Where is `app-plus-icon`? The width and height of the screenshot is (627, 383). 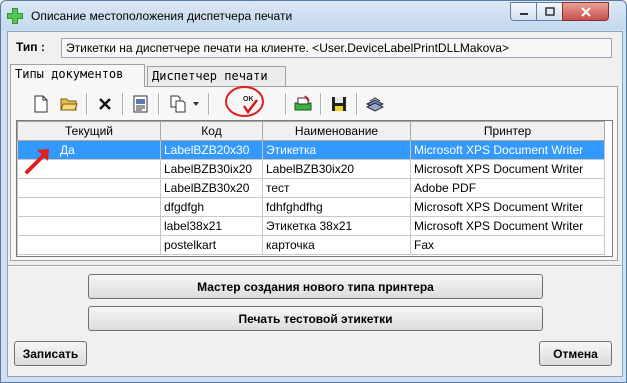
app-plus-icon is located at coordinates (15, 16).